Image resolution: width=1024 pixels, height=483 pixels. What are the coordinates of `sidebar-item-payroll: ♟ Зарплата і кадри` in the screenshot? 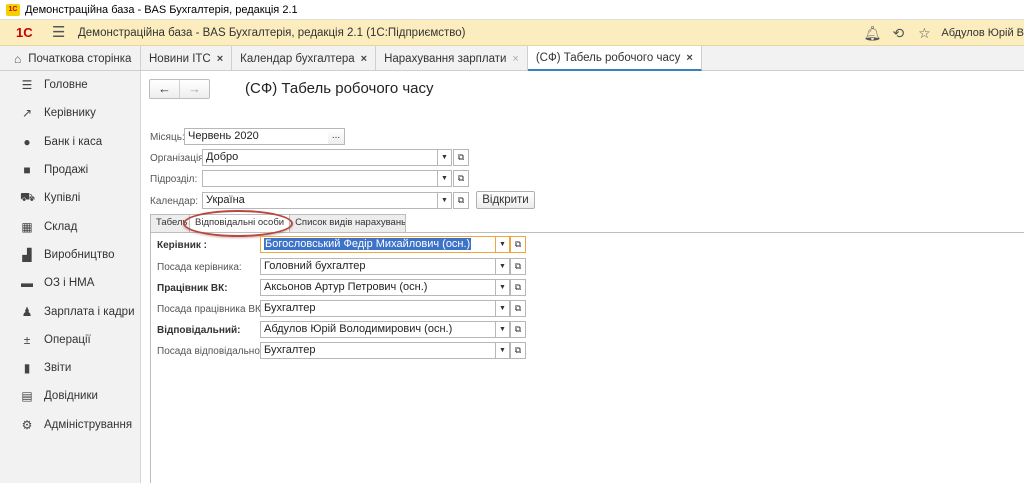 It's located at (70, 311).